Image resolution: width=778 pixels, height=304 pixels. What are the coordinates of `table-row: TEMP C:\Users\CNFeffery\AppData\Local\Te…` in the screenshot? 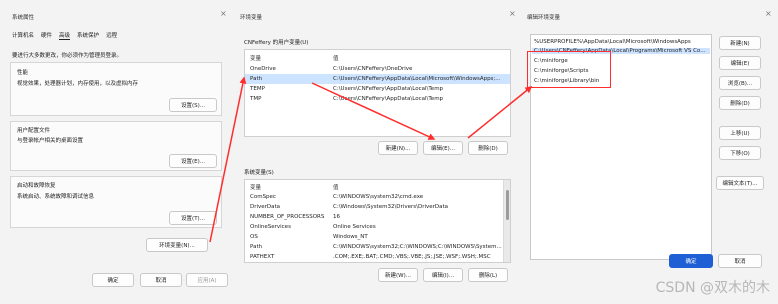 It's located at (377, 89).